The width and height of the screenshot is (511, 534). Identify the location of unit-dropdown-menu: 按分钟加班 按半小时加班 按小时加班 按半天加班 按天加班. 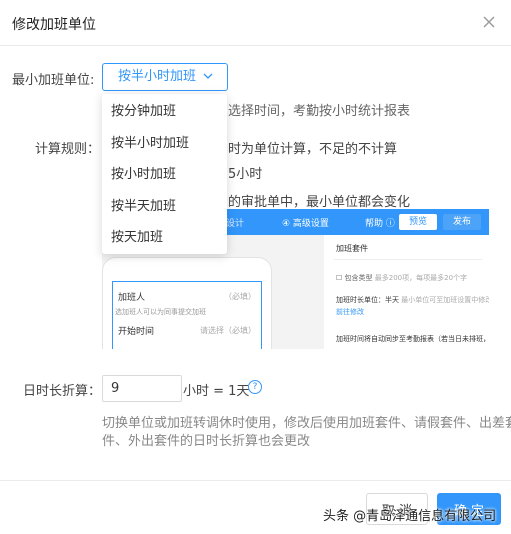
(164, 174).